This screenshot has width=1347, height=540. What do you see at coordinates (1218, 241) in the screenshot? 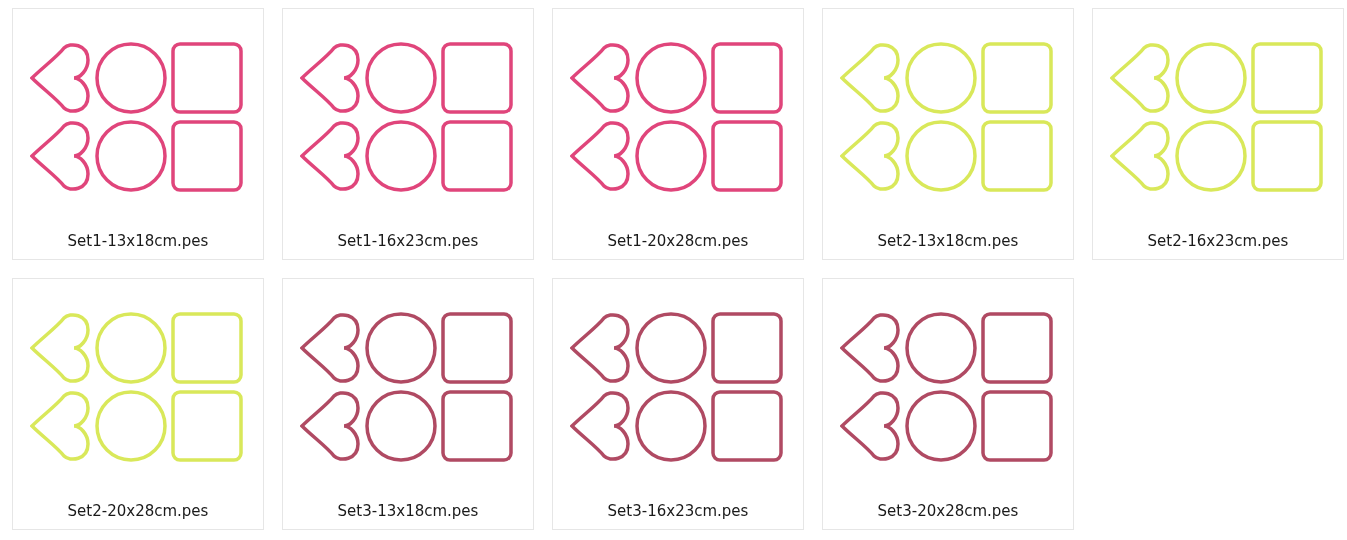
I see `file-name: Set2-16x23cm.pes` at bounding box center [1218, 241].